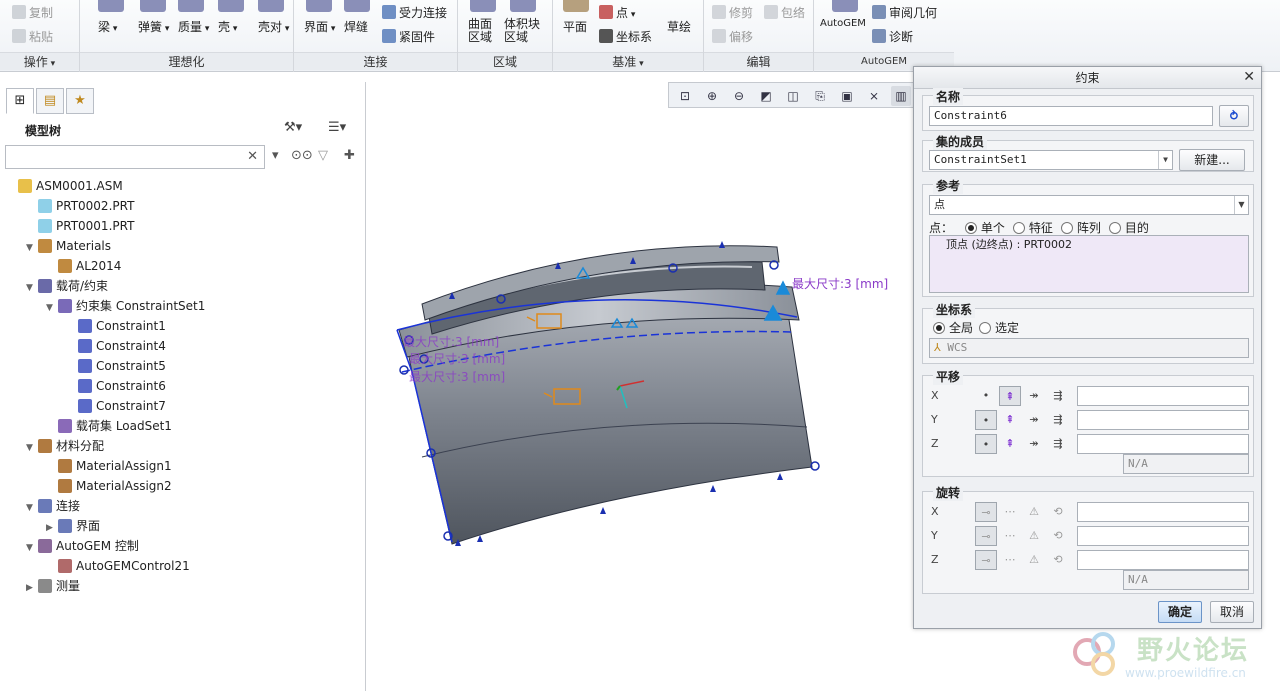 The image size is (1280, 694). What do you see at coordinates (273, 26) in the screenshot?
I see `shell-pair-button: 壳对` at bounding box center [273, 26].